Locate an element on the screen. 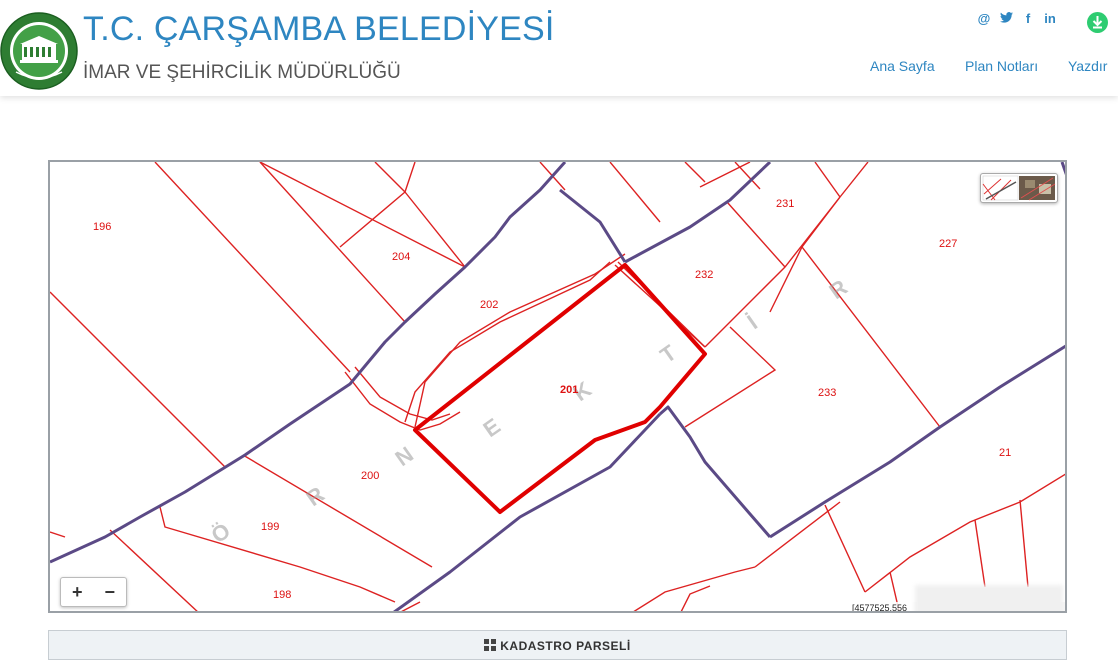 Image resolution: width=1118 pixels, height=660 pixels. zoom-control: + − is located at coordinates (93, 592).